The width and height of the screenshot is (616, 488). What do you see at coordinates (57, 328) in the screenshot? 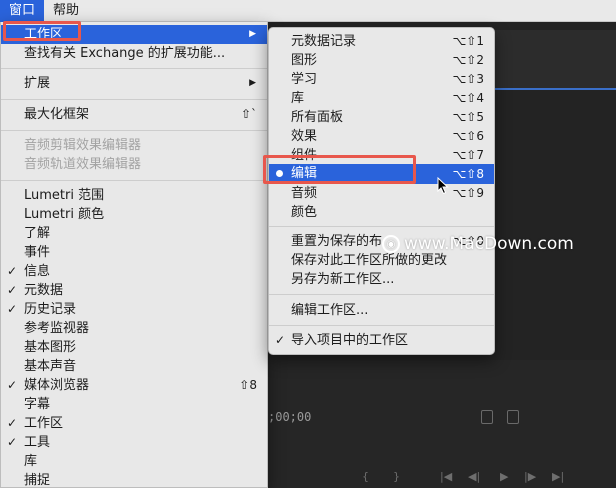
I see `menu-item-label: 参考监视器` at bounding box center [57, 328].